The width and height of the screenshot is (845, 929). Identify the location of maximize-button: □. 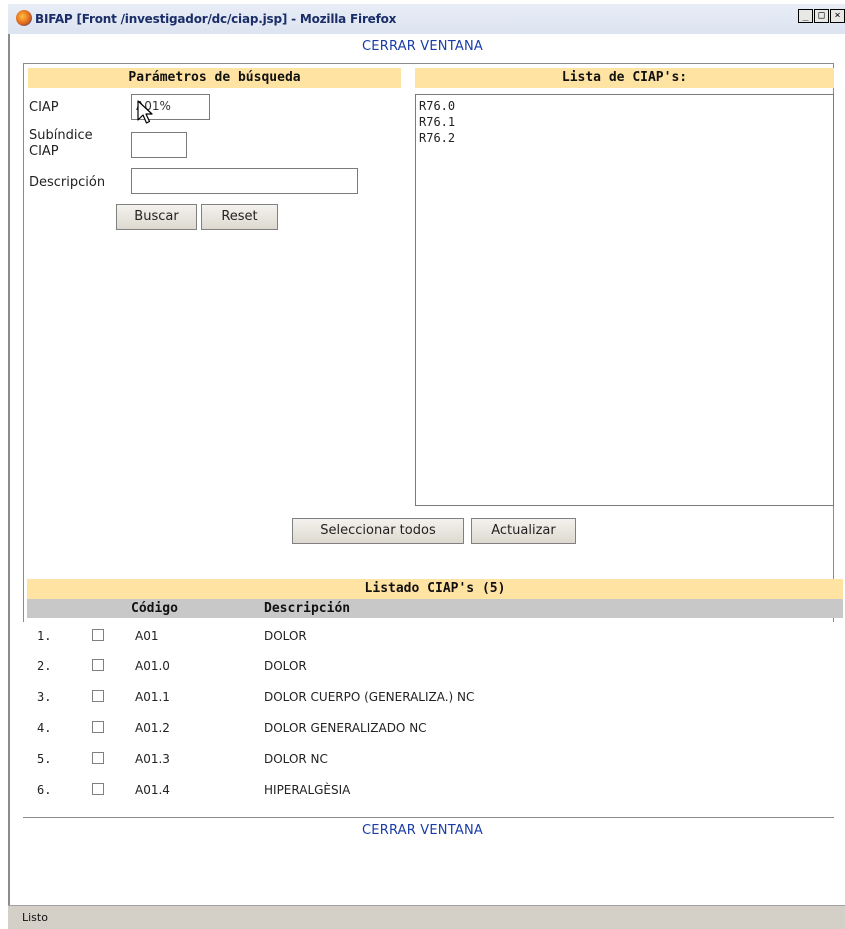
(821, 16).